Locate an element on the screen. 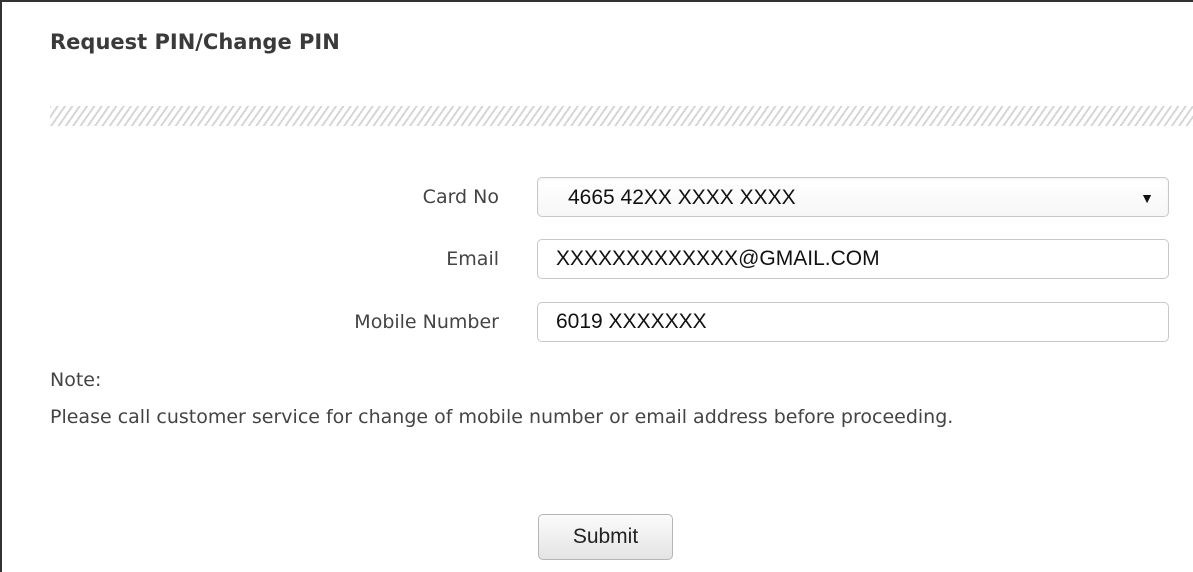 This screenshot has width=1193, height=572. mobile-number-row: Mobile Number is located at coordinates (597, 322).